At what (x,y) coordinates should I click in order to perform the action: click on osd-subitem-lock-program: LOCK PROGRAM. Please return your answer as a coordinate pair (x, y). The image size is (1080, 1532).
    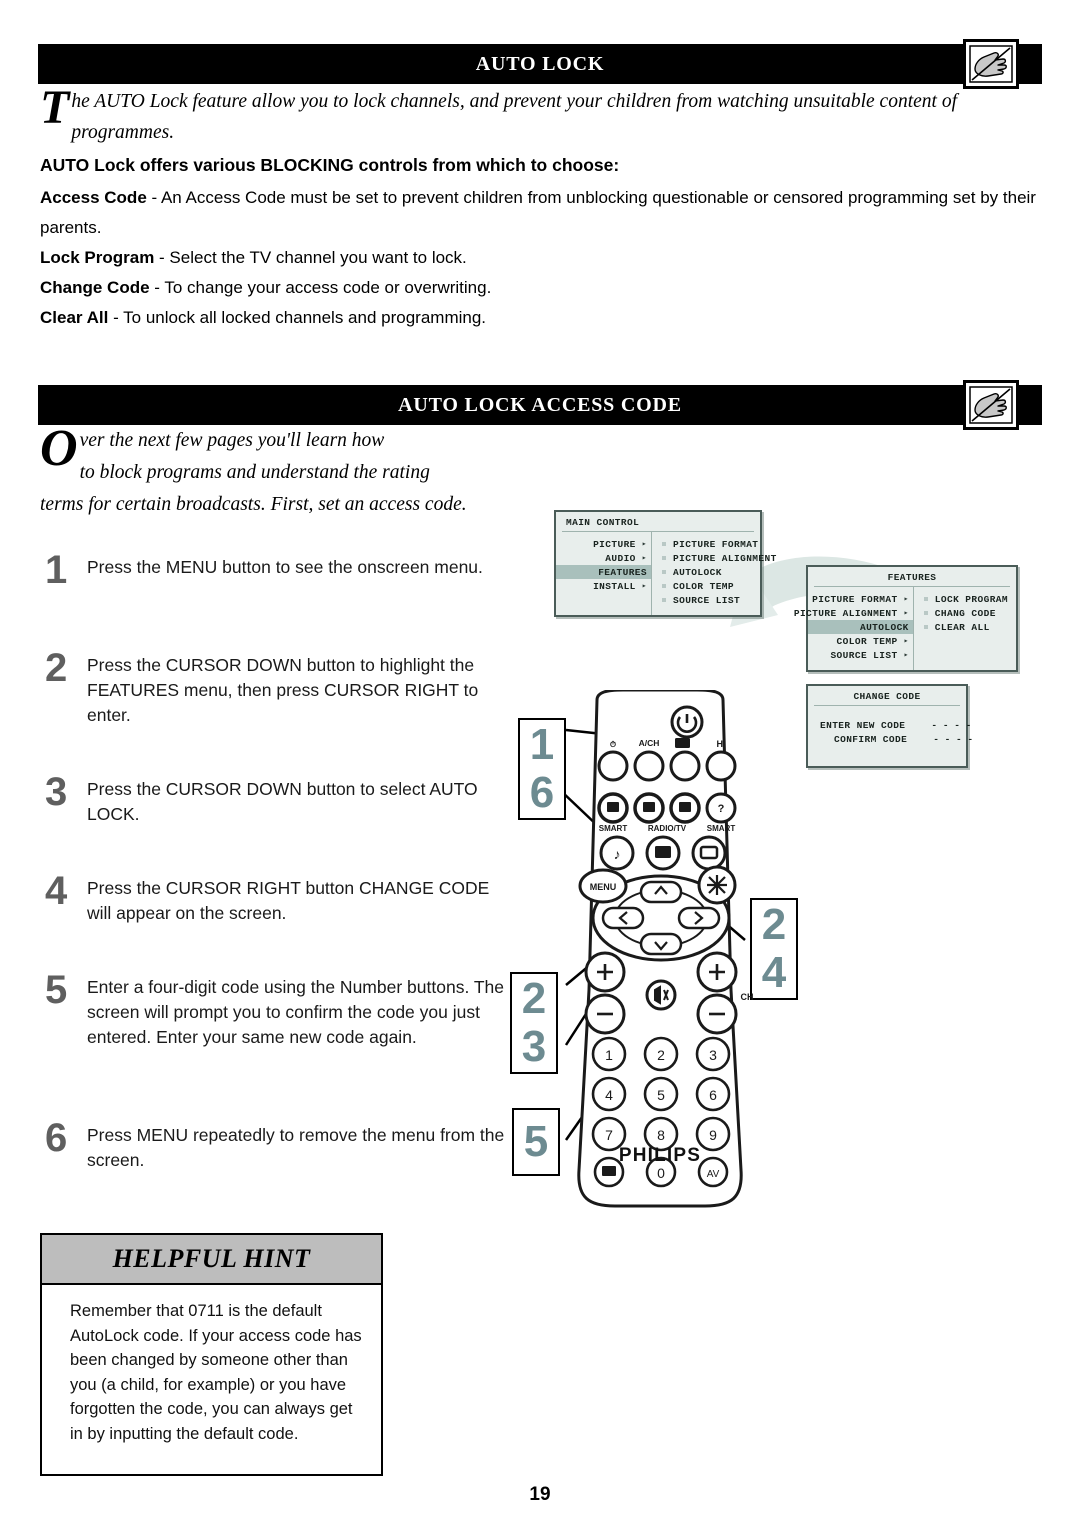
    Looking at the image, I should click on (966, 599).